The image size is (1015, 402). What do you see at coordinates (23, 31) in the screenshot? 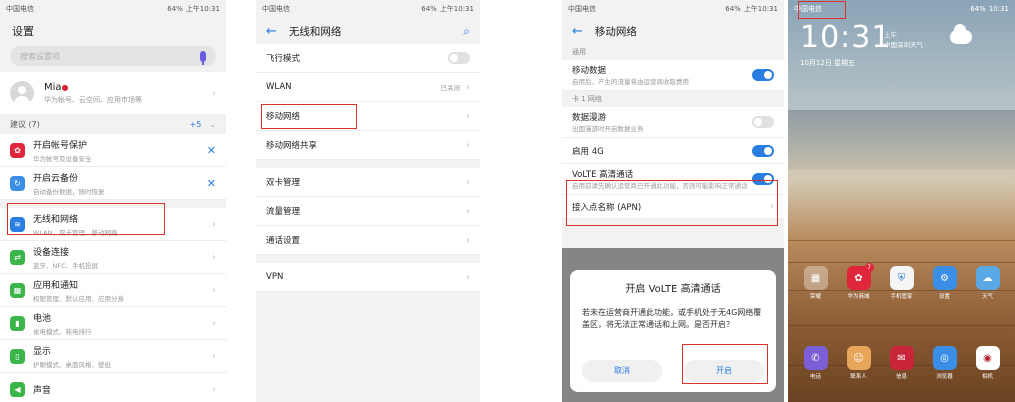
I see `page-title: 设置` at bounding box center [23, 31].